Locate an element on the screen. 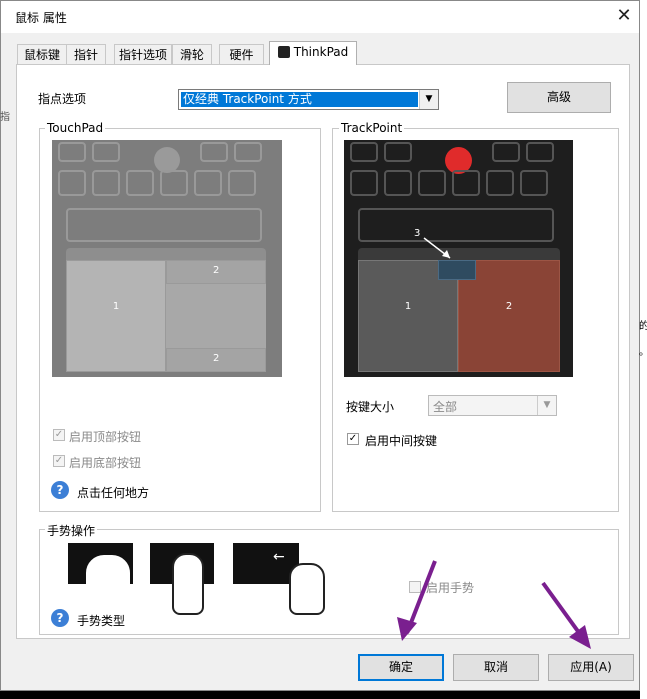  button-size-value: 全部 is located at coordinates (445, 407).